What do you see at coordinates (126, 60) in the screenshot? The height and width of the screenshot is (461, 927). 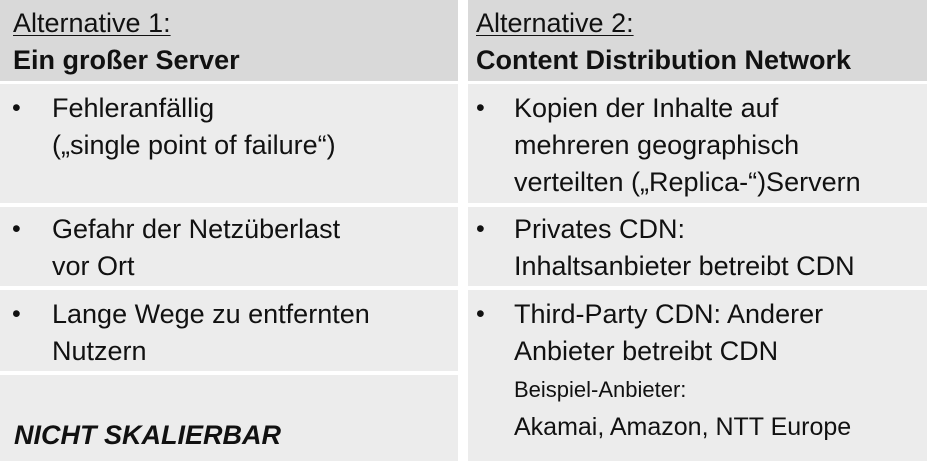 I see `left-title: Ein großer Server` at bounding box center [126, 60].